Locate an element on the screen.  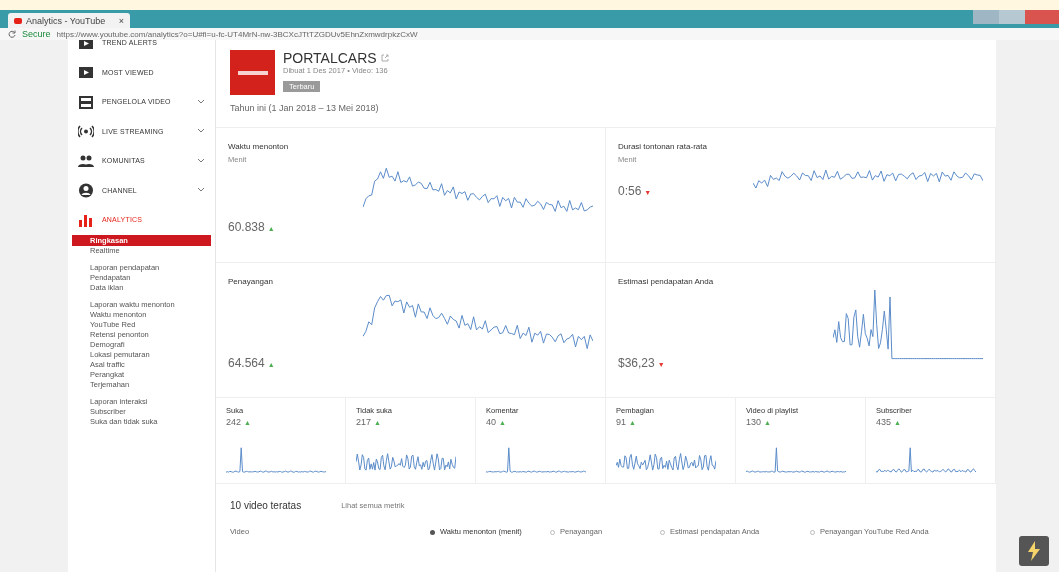
lightning-button is located at coordinates (1034, 551).